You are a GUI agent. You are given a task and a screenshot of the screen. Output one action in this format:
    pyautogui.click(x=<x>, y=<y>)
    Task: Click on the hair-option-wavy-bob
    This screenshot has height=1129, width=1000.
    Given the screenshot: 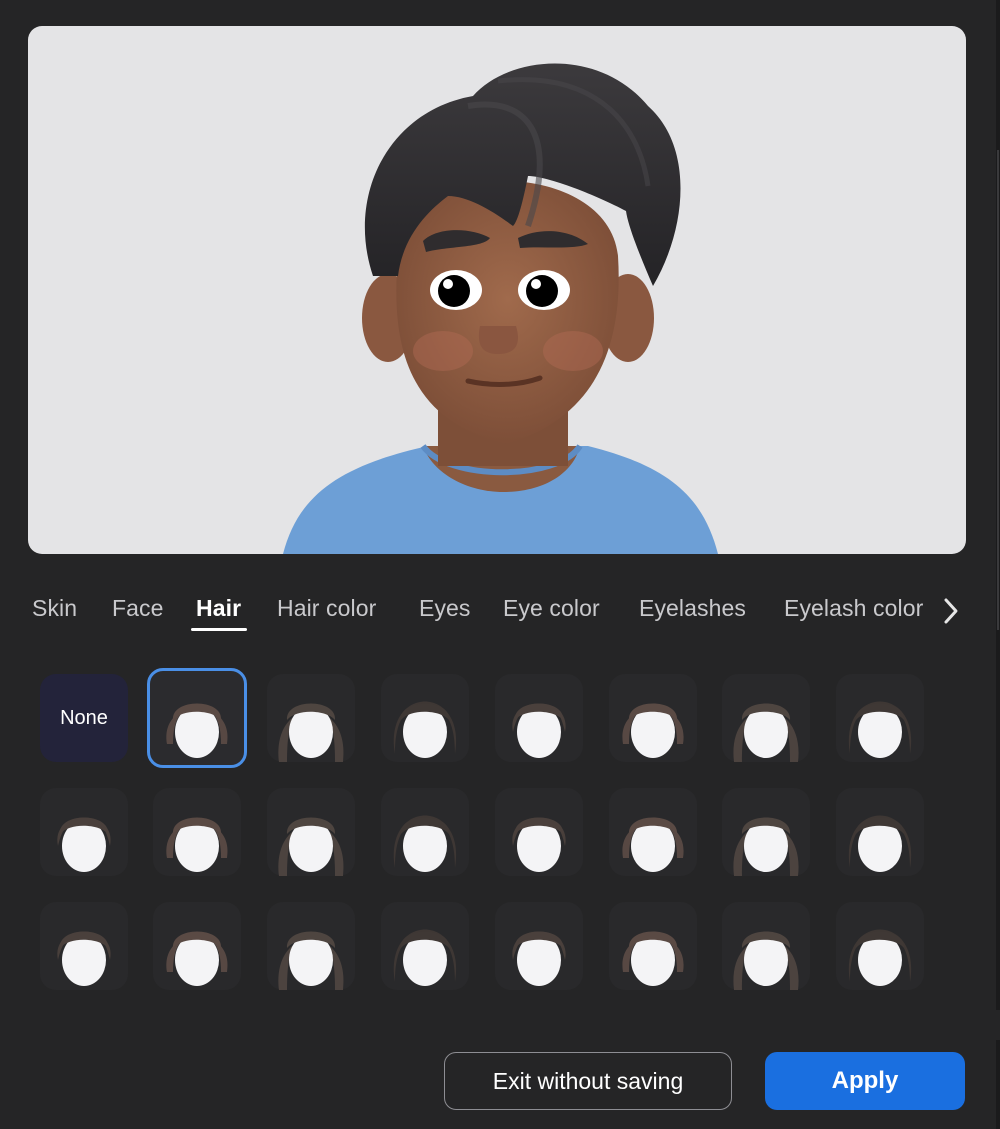 What is the action you would take?
    pyautogui.click(x=311, y=718)
    